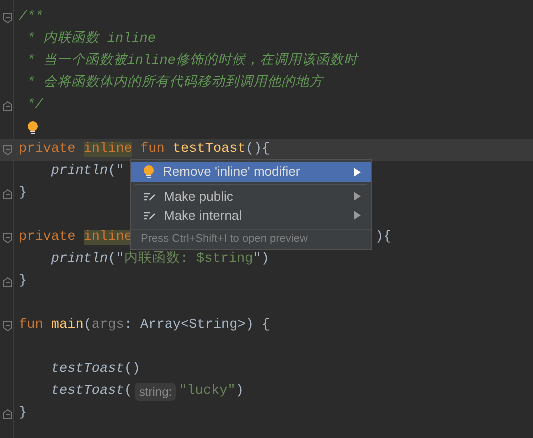 The height and width of the screenshot is (438, 533). I want to click on code-line: * 当一个函数被inline修饰的时候，在调用该函数时, so click(192, 61).